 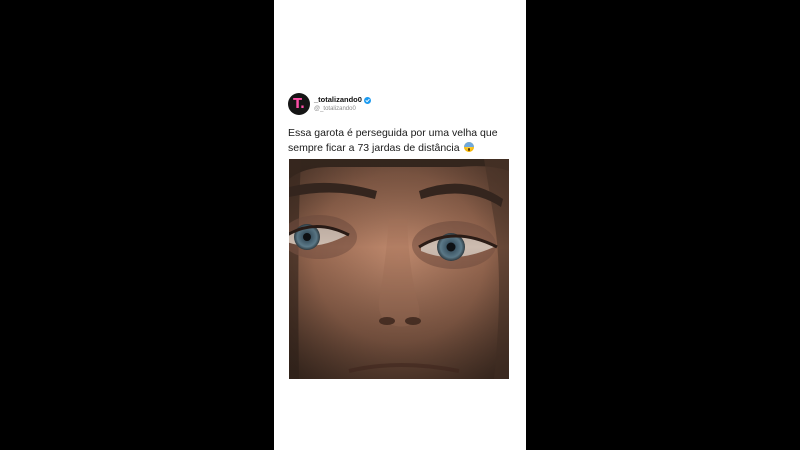 I want to click on author-block: _totalizando0 @_totalizando0, so click(x=342, y=104).